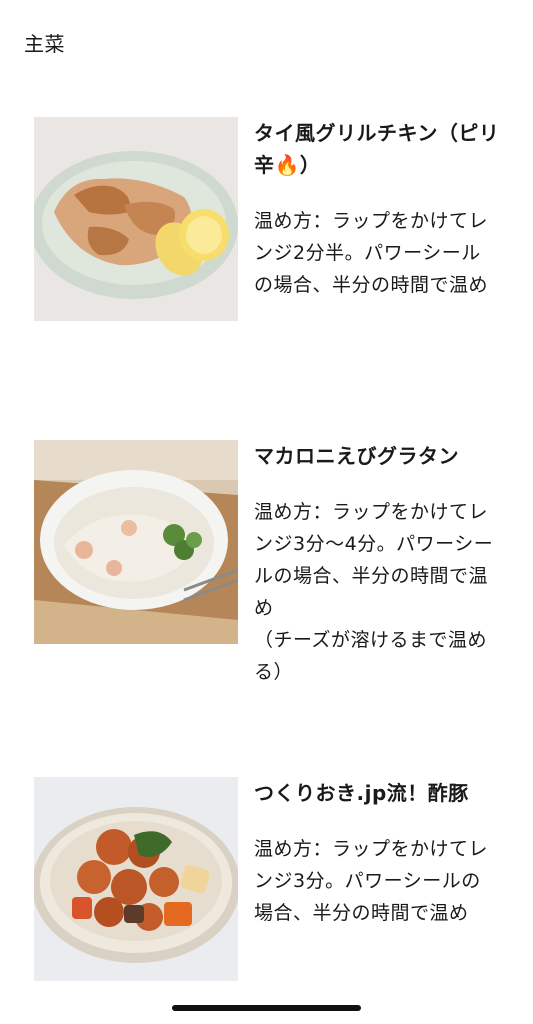  What do you see at coordinates (44, 44) in the screenshot?
I see `section-title: 主菜` at bounding box center [44, 44].